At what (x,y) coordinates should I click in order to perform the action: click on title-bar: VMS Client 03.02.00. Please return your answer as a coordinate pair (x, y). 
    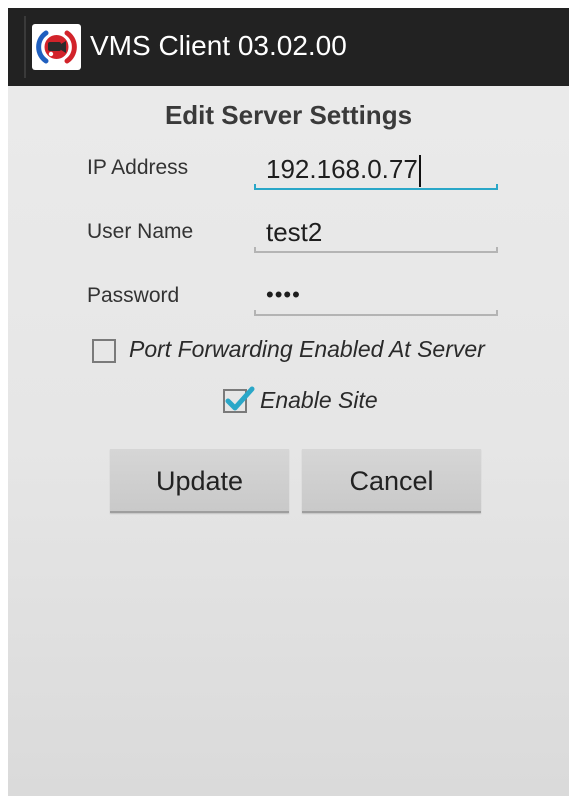
    Looking at the image, I should click on (288, 47).